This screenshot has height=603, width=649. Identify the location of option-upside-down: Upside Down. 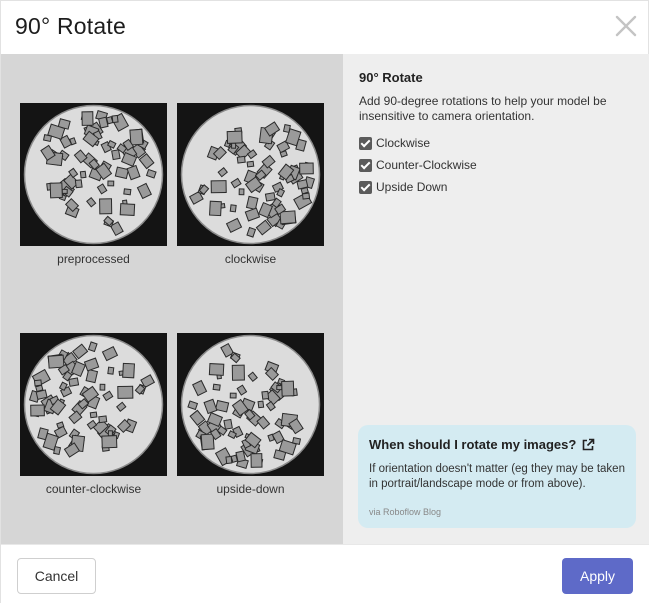
(403, 187).